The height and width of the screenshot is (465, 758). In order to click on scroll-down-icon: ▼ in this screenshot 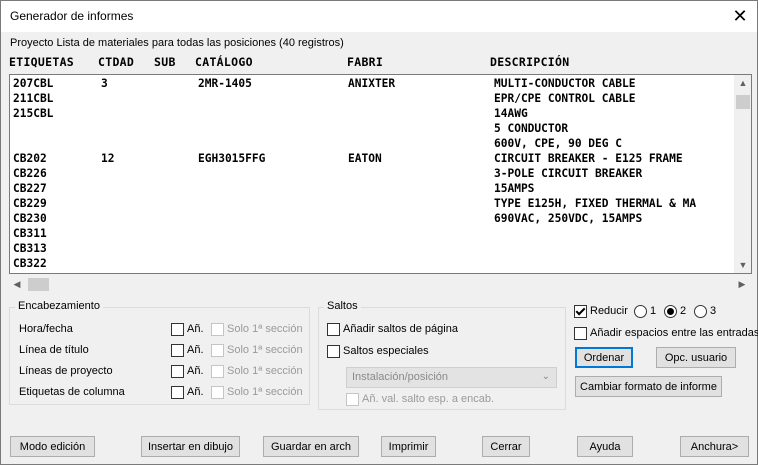, I will do `click(743, 265)`.